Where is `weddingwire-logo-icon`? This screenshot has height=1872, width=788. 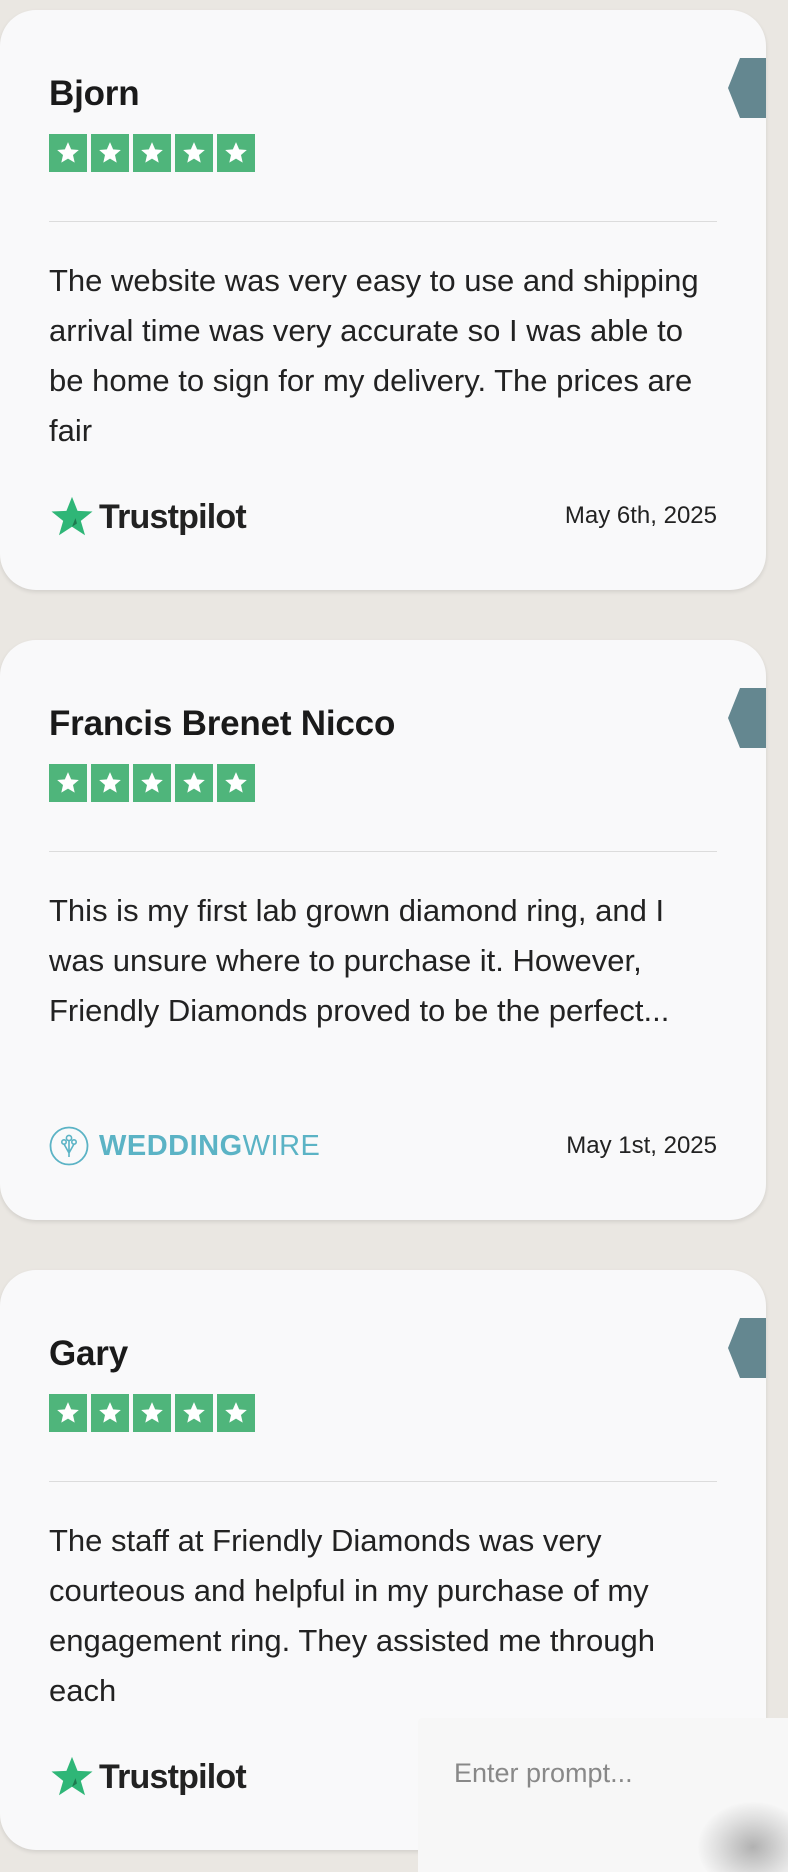
weddingwire-logo-icon is located at coordinates (69, 1146).